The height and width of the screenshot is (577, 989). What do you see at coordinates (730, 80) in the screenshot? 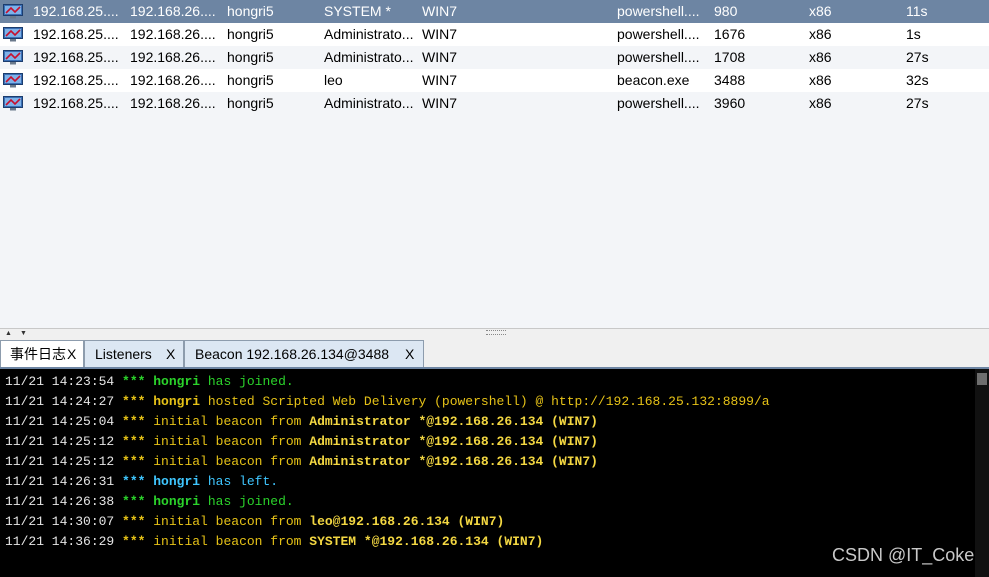
I see `cell-pid: 3488` at bounding box center [730, 80].